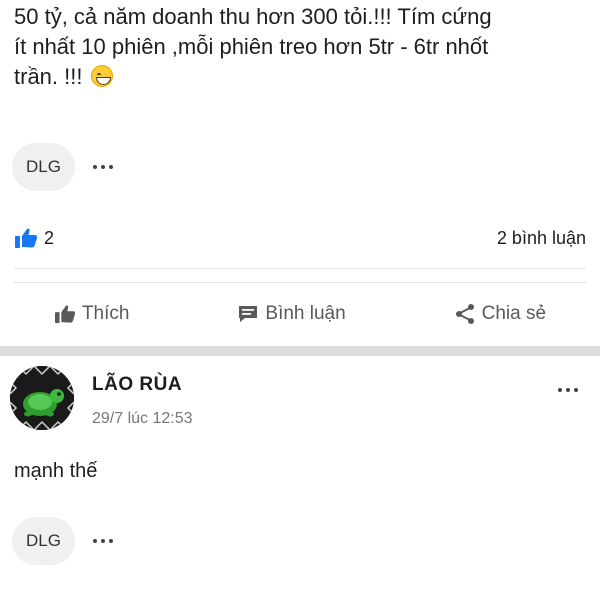  I want to click on post-text-line: trần. !!!, so click(300, 77).